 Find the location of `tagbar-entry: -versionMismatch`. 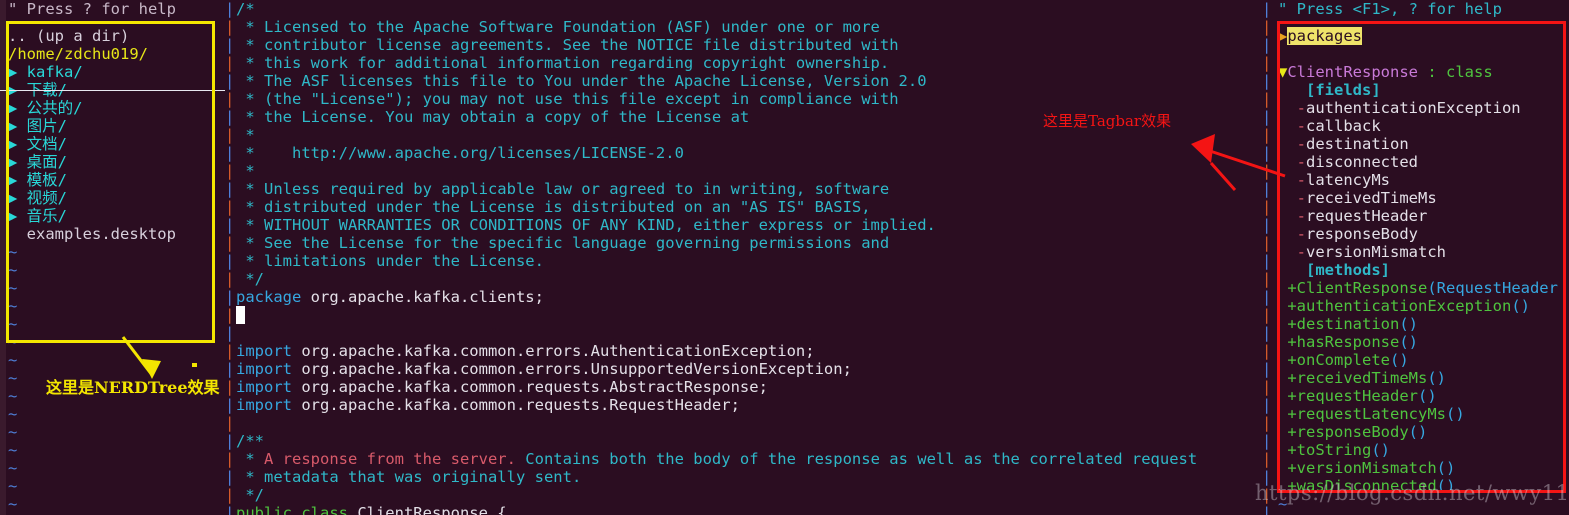

tagbar-entry: -versionMismatch is located at coordinates (1423, 252).